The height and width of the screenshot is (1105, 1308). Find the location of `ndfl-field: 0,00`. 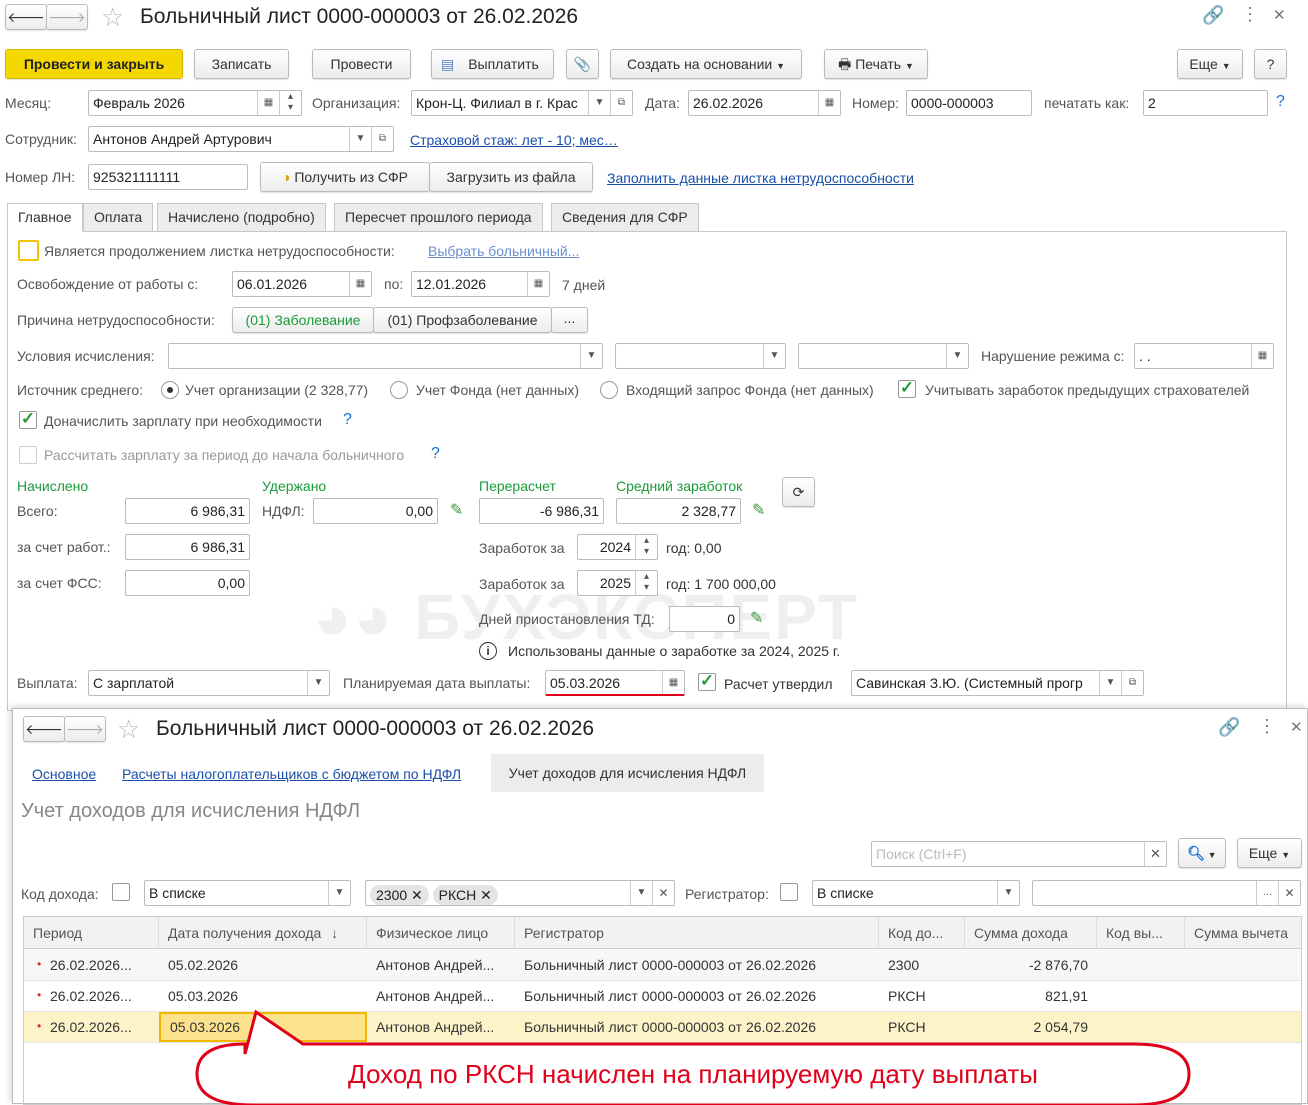

ndfl-field: 0,00 is located at coordinates (375, 511).